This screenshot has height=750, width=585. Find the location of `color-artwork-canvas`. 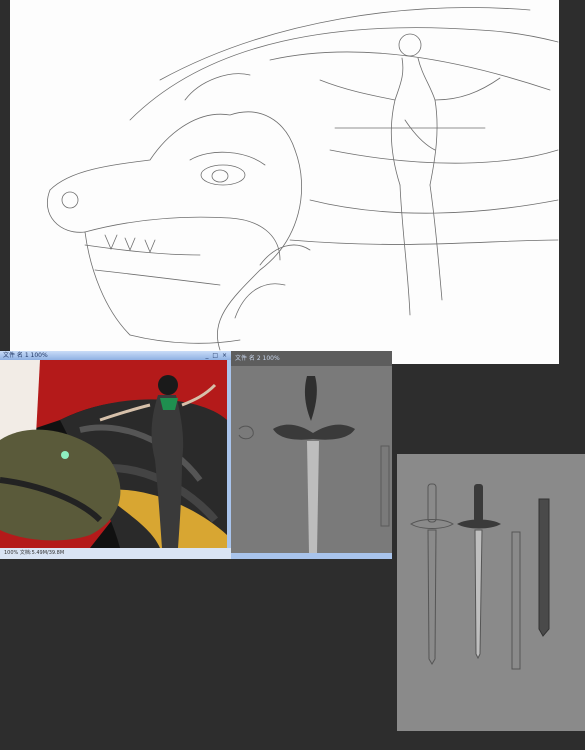

color-artwork-canvas is located at coordinates (113, 454).